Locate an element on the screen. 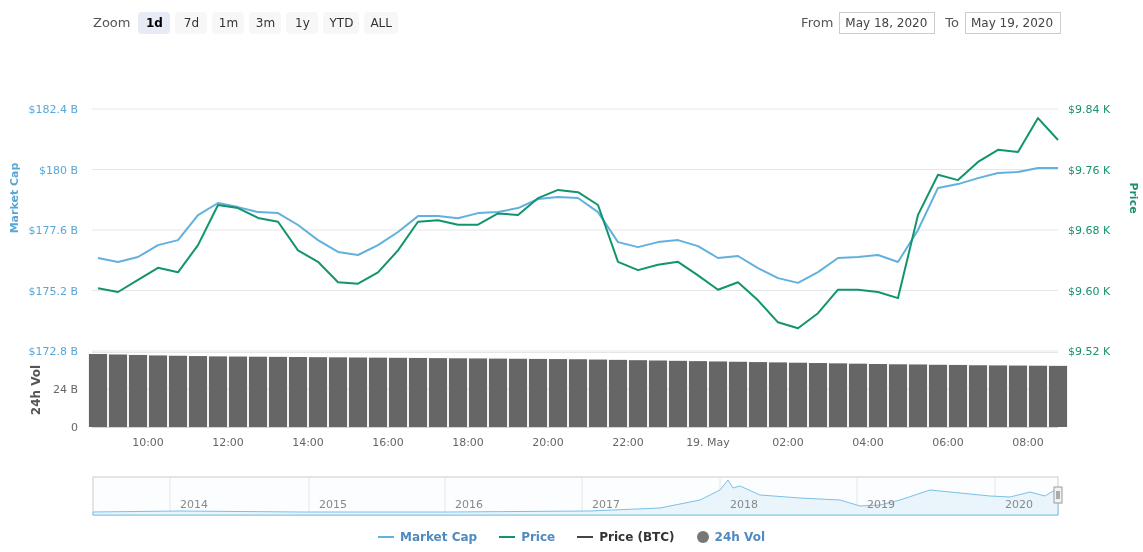  axis-title: 24h Vol is located at coordinates (36, 390).